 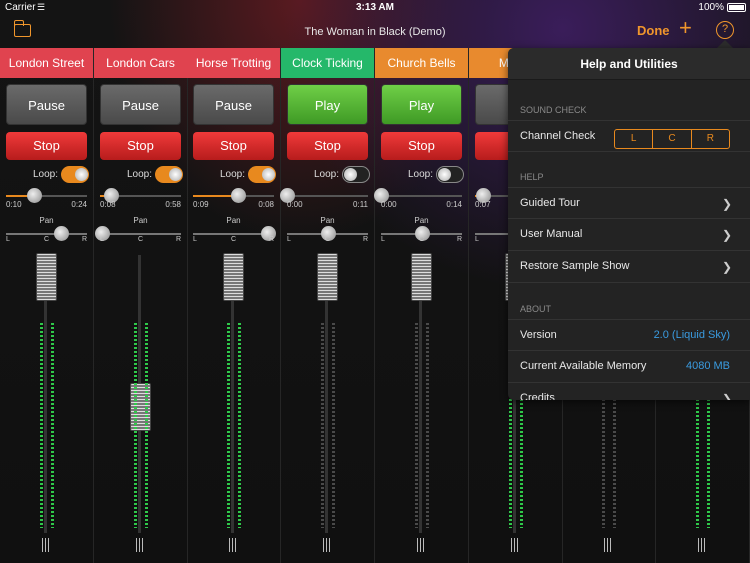 What do you see at coordinates (653, 30) in the screenshot?
I see `done-button: Done` at bounding box center [653, 30].